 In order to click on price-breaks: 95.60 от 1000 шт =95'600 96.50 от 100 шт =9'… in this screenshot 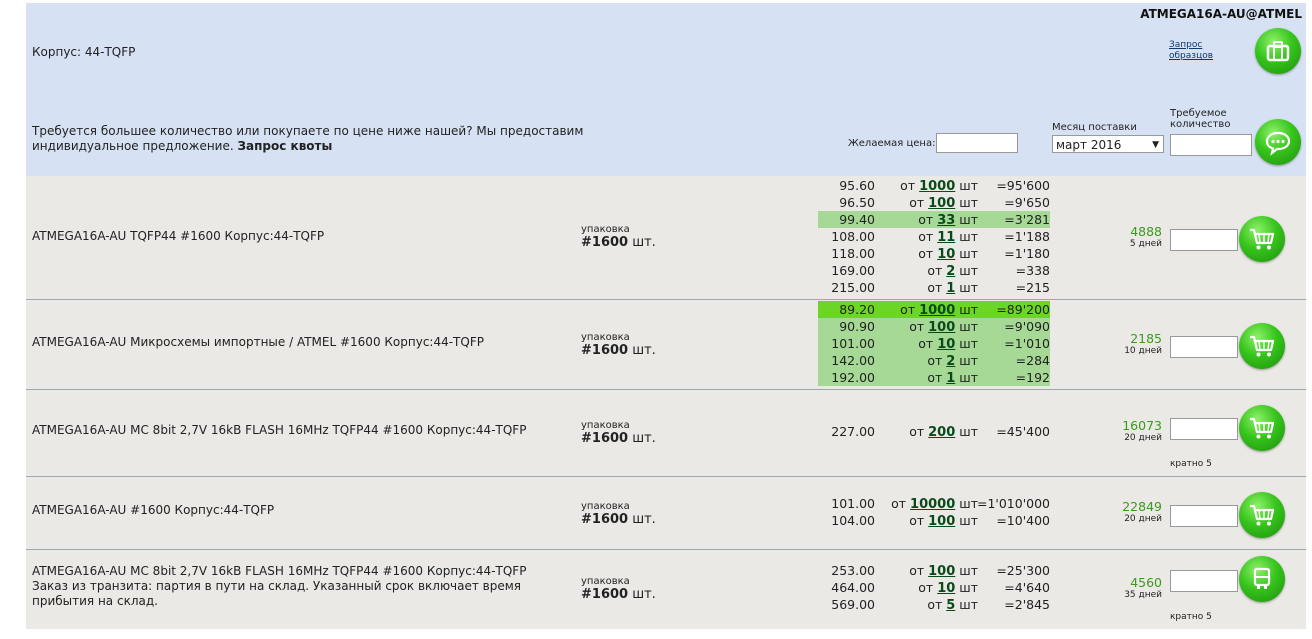, I will do `click(934, 236)`.